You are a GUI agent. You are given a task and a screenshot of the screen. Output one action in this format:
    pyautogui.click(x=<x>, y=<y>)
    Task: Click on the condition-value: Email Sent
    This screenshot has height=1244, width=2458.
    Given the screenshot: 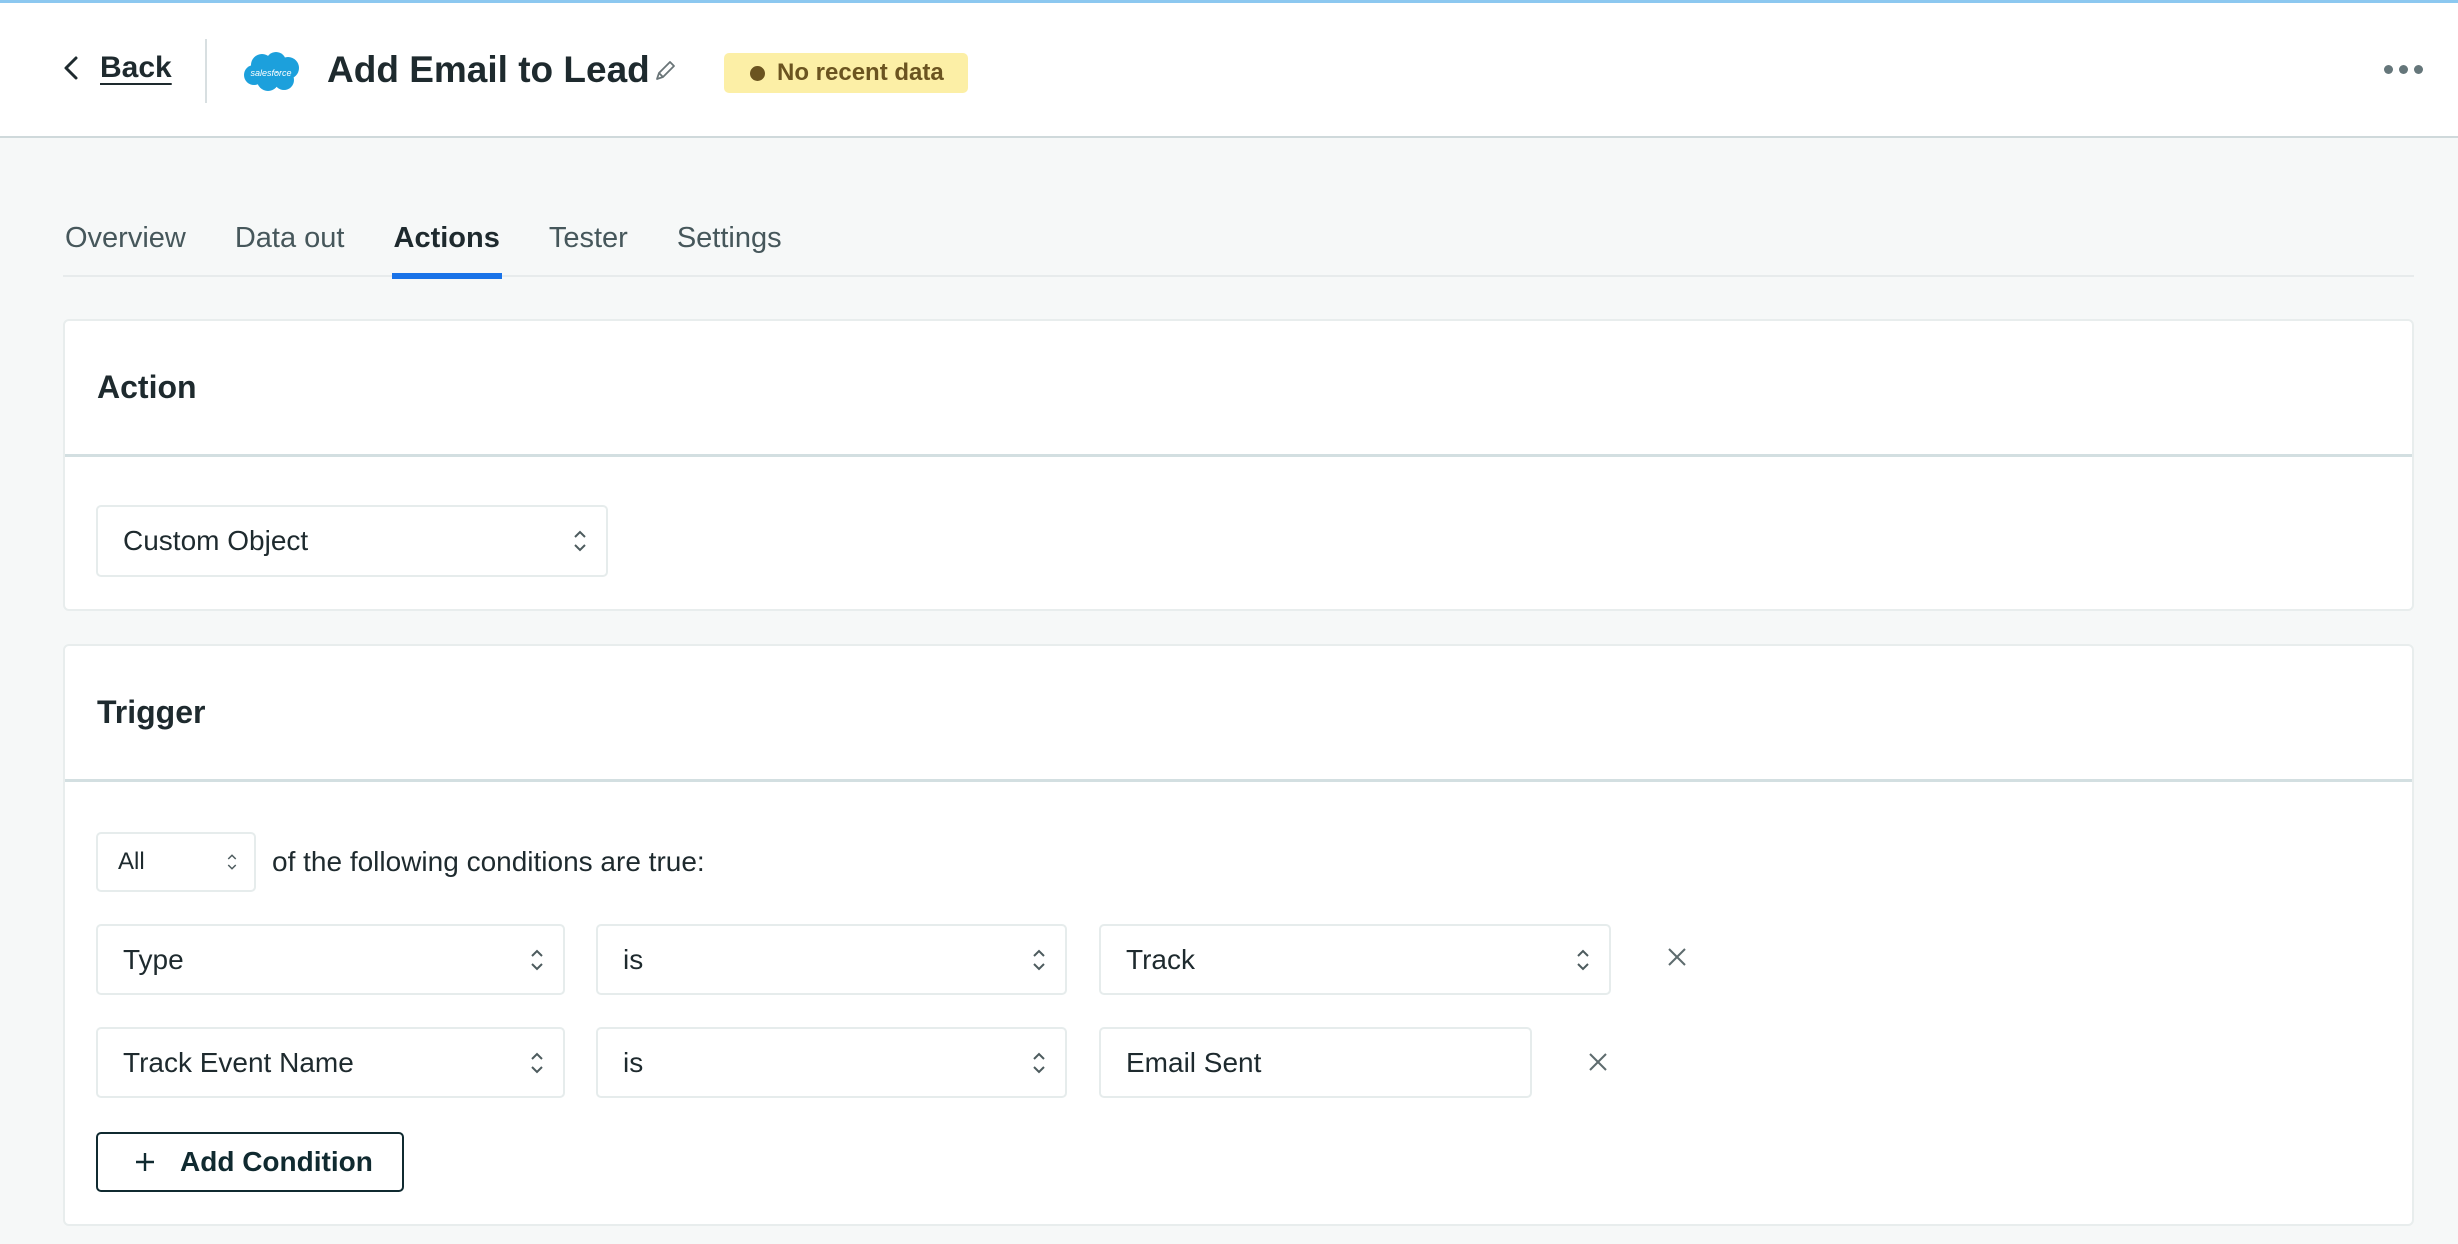 What is the action you would take?
    pyautogui.click(x=1194, y=1062)
    